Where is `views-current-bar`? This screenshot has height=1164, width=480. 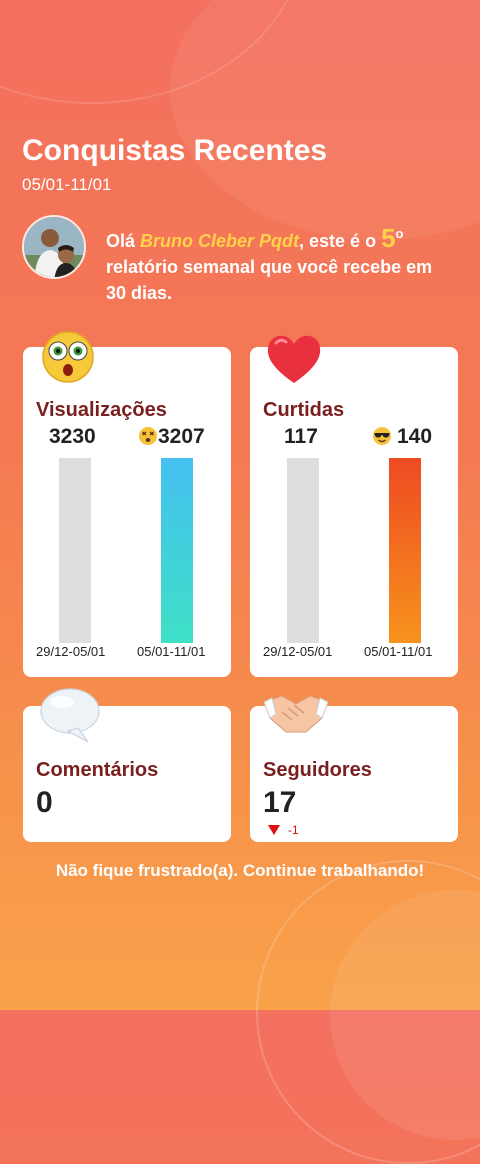
views-current-bar is located at coordinates (177, 550).